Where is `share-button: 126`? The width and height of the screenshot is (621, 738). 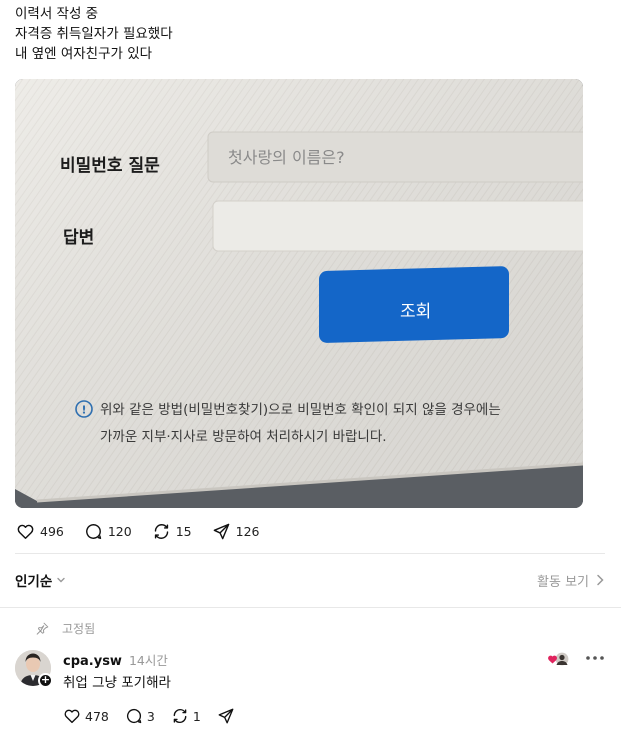 share-button: 126 is located at coordinates (236, 531).